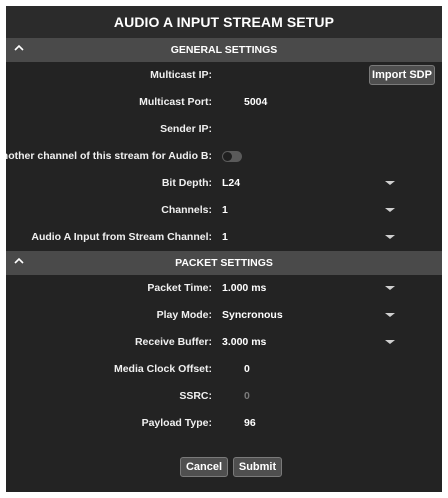 The height and width of the screenshot is (498, 448). I want to click on channels-row: Channels: 1, so click(224, 210).